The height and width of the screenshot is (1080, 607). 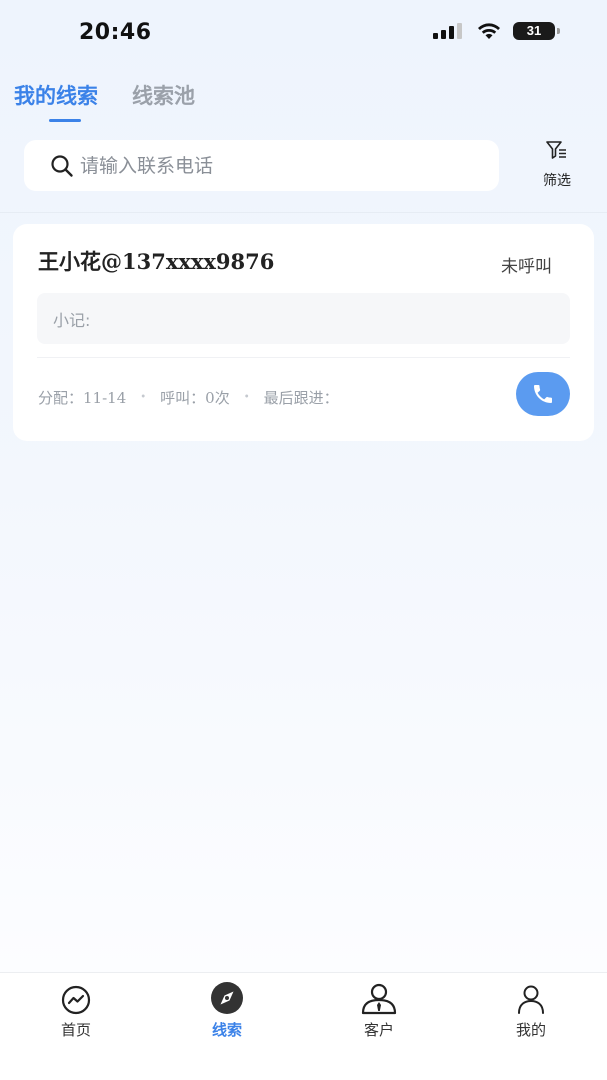 I want to click on last-follow-up: 最后跟进：, so click(x=301, y=398).